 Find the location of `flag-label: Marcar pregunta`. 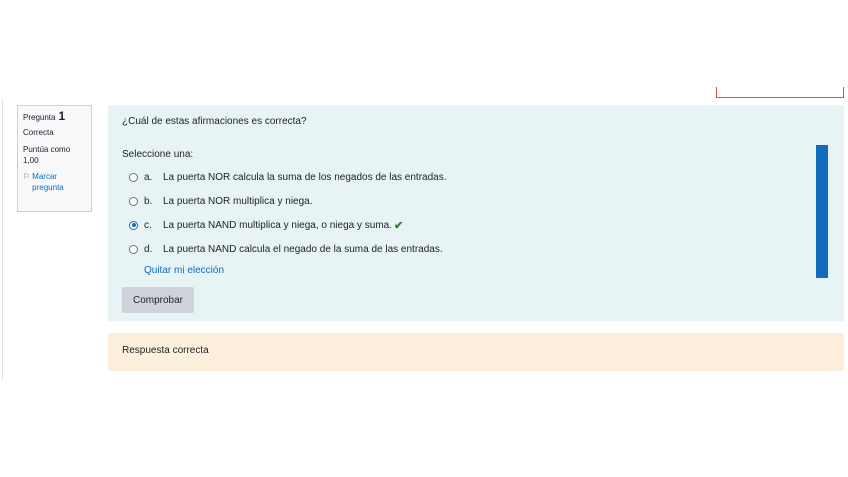

flag-label: Marcar pregunta is located at coordinates (48, 182).